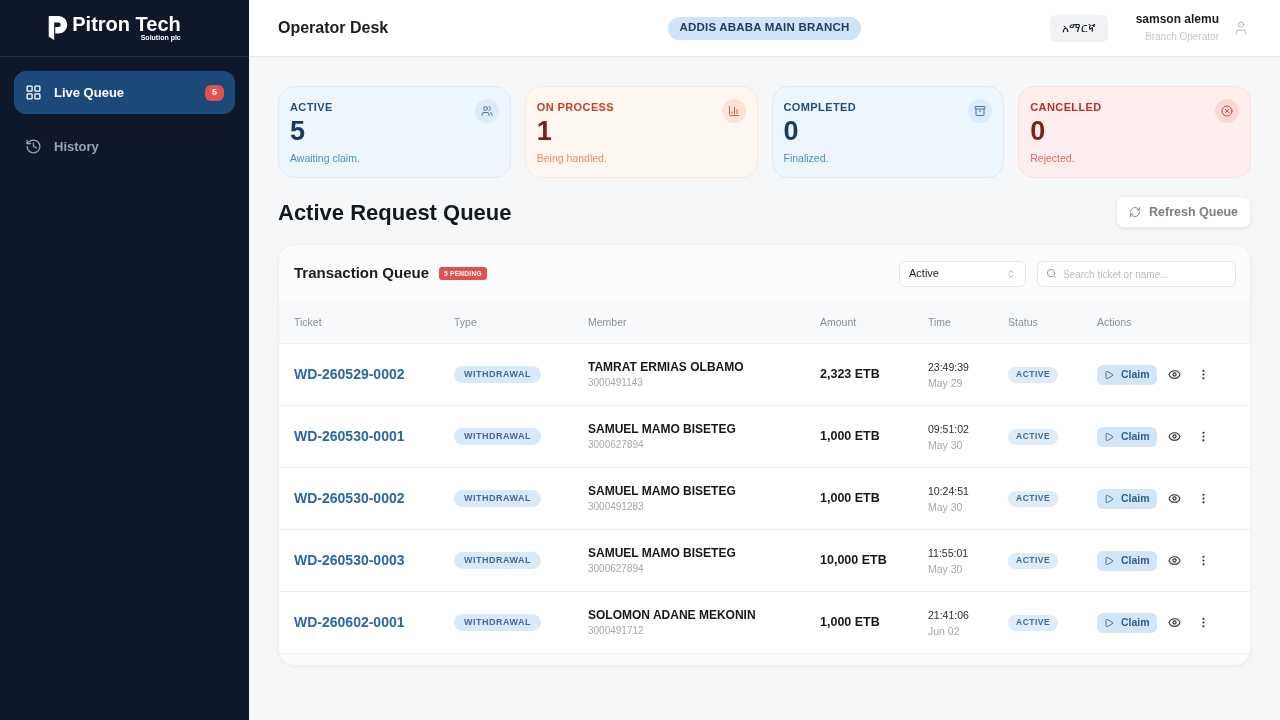 This screenshot has width=1280, height=720. I want to click on refresh-button: Refresh Queue, so click(1183, 212).